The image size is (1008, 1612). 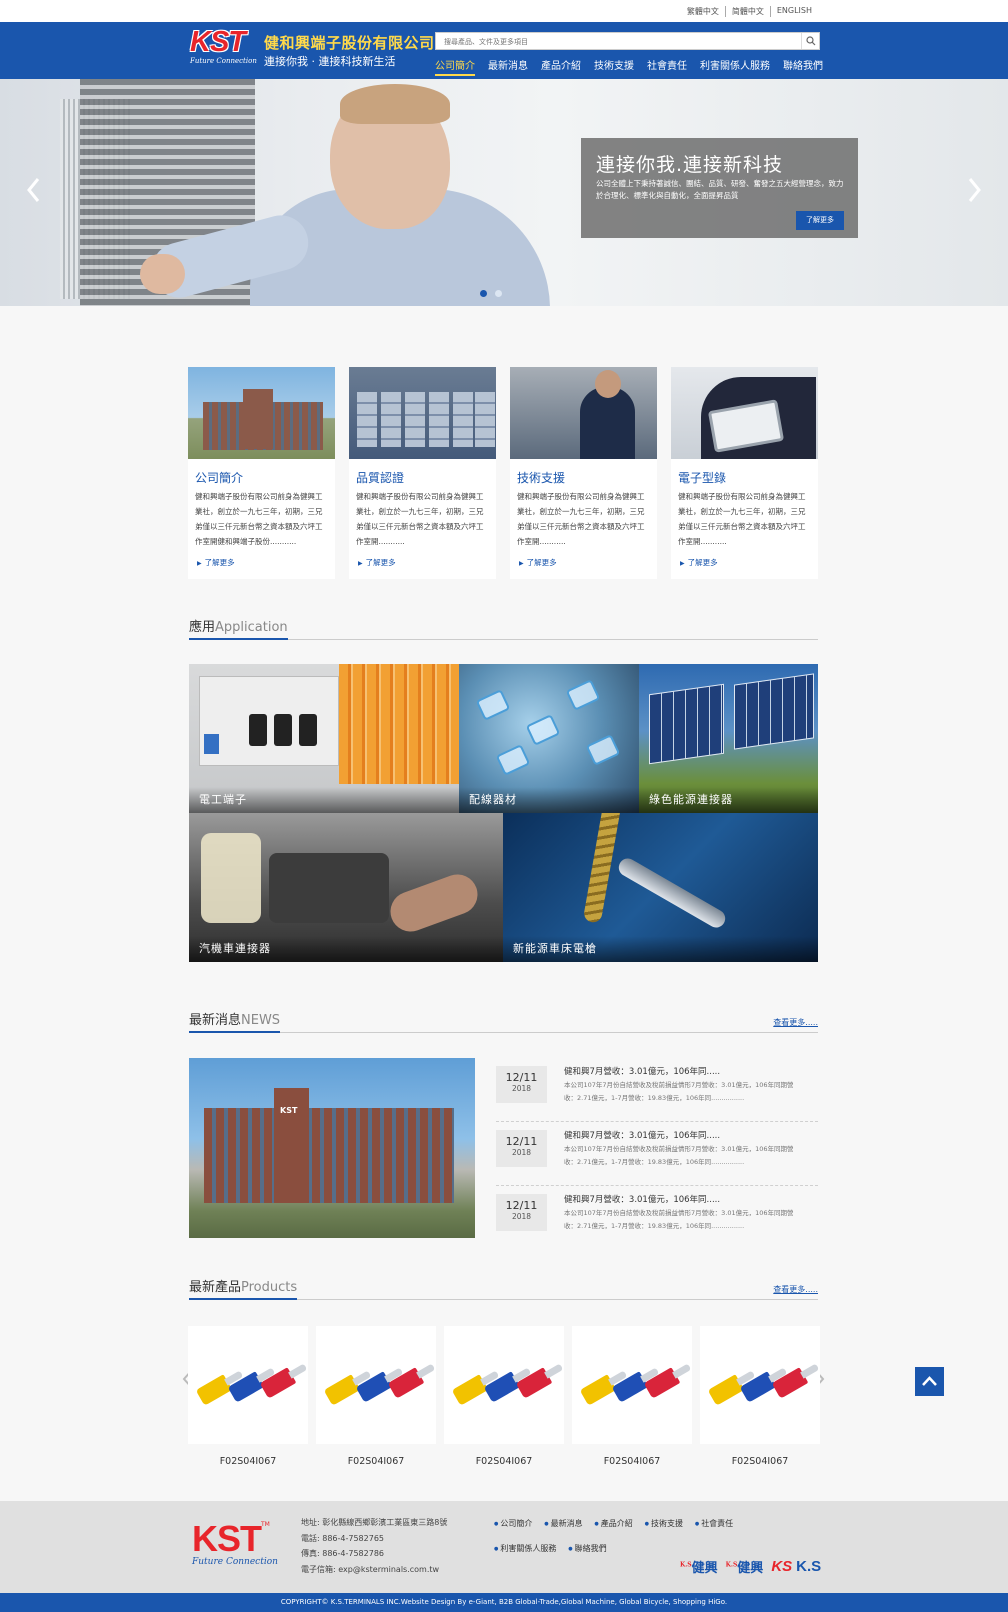 What do you see at coordinates (34, 190) in the screenshot?
I see `chevron-left-icon` at bounding box center [34, 190].